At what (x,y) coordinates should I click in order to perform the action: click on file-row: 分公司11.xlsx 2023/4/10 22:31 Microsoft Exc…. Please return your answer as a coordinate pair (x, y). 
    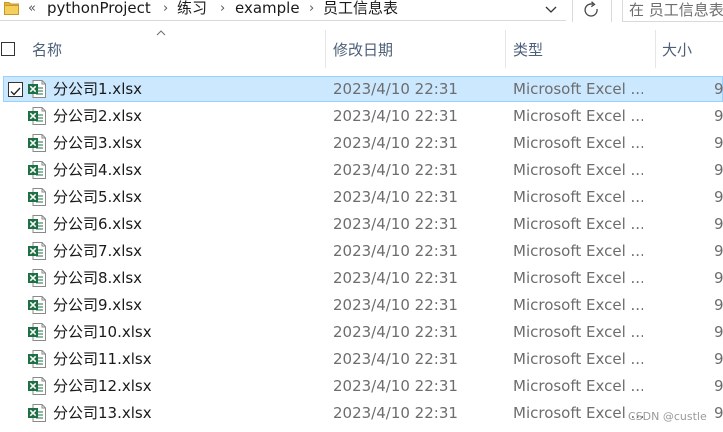
    Looking at the image, I should click on (361, 359).